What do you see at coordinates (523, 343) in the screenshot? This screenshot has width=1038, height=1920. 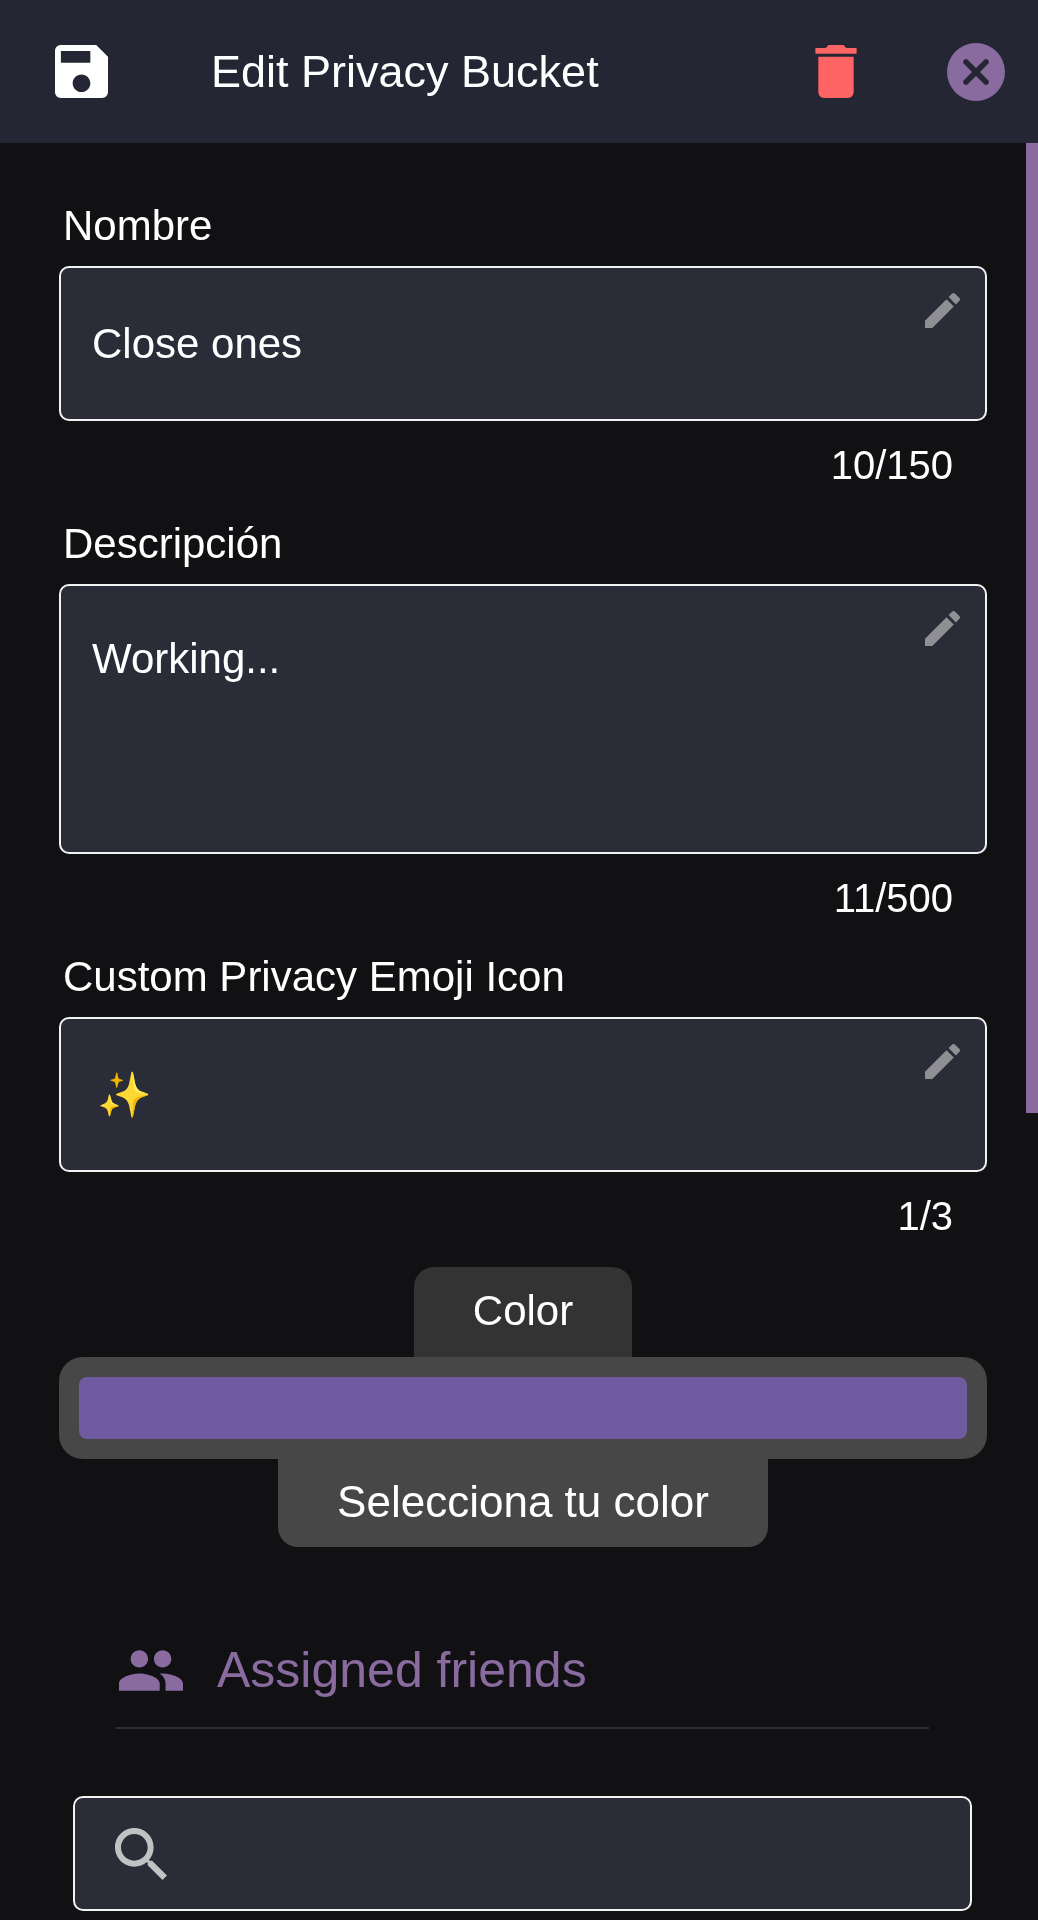 I see `text-field: Close ones` at bounding box center [523, 343].